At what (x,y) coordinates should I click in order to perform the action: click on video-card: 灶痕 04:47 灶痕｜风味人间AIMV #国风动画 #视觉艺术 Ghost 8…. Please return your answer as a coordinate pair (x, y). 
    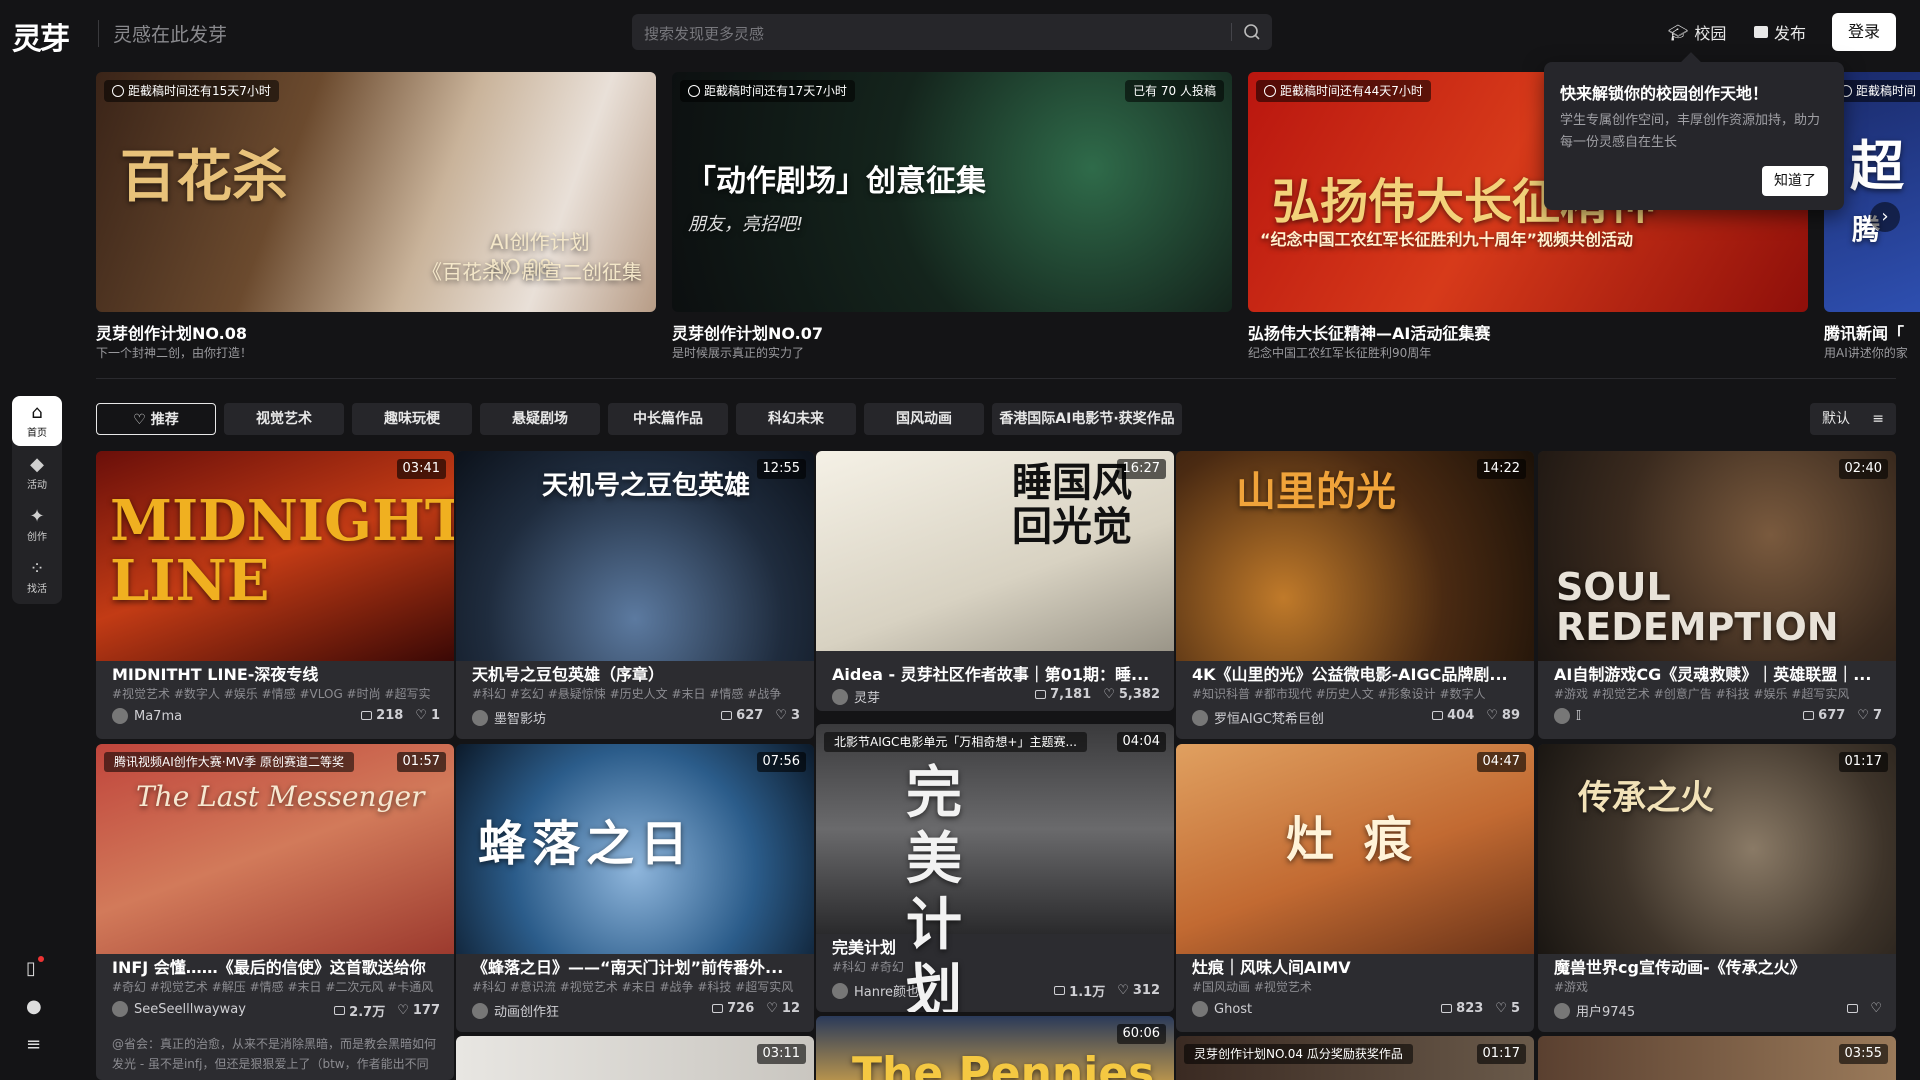
    Looking at the image, I should click on (1355, 888).